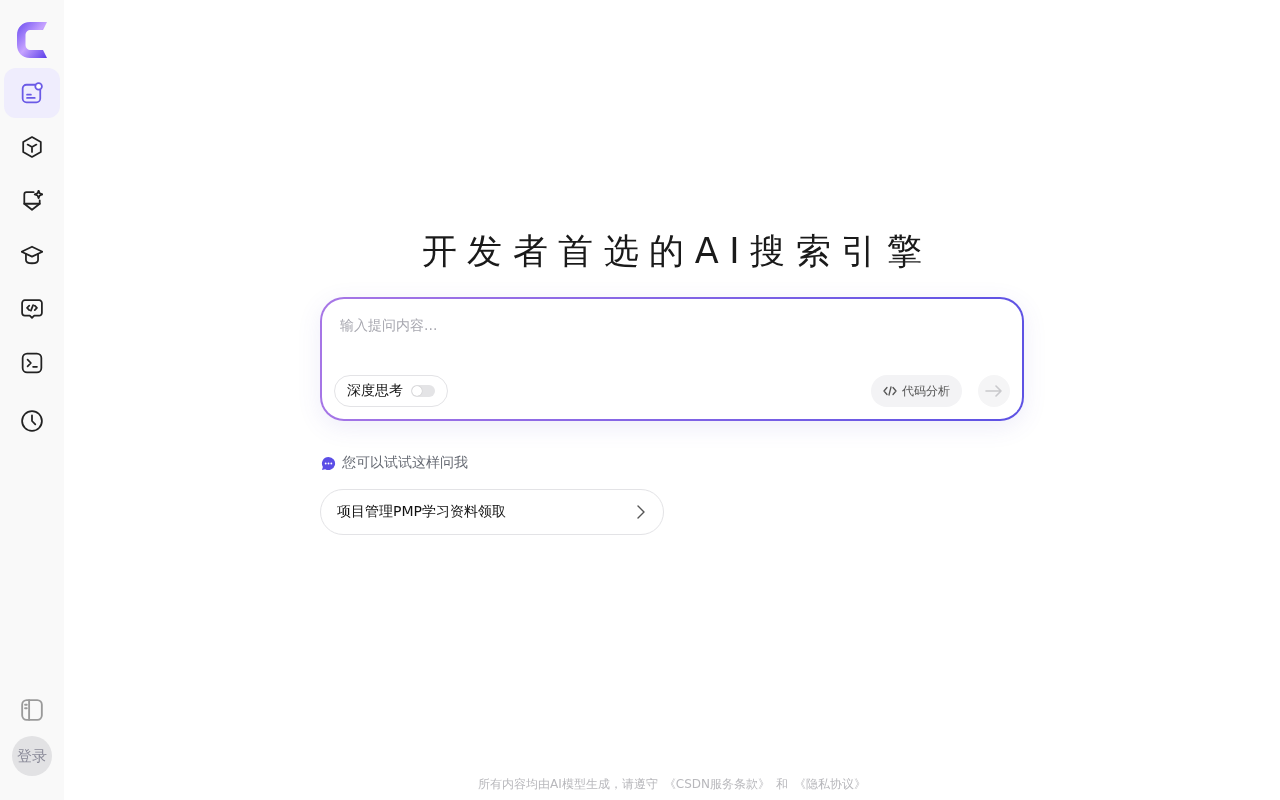 This screenshot has height=800, width=1280. I want to click on arrow-right-icon, so click(994, 391).